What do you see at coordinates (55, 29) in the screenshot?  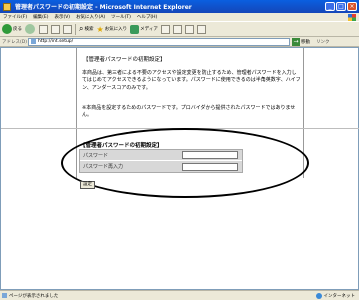 I see `refresh-icon` at bounding box center [55, 29].